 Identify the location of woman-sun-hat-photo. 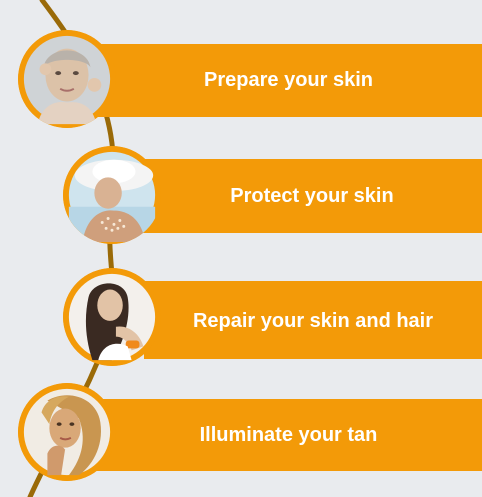
(112, 195).